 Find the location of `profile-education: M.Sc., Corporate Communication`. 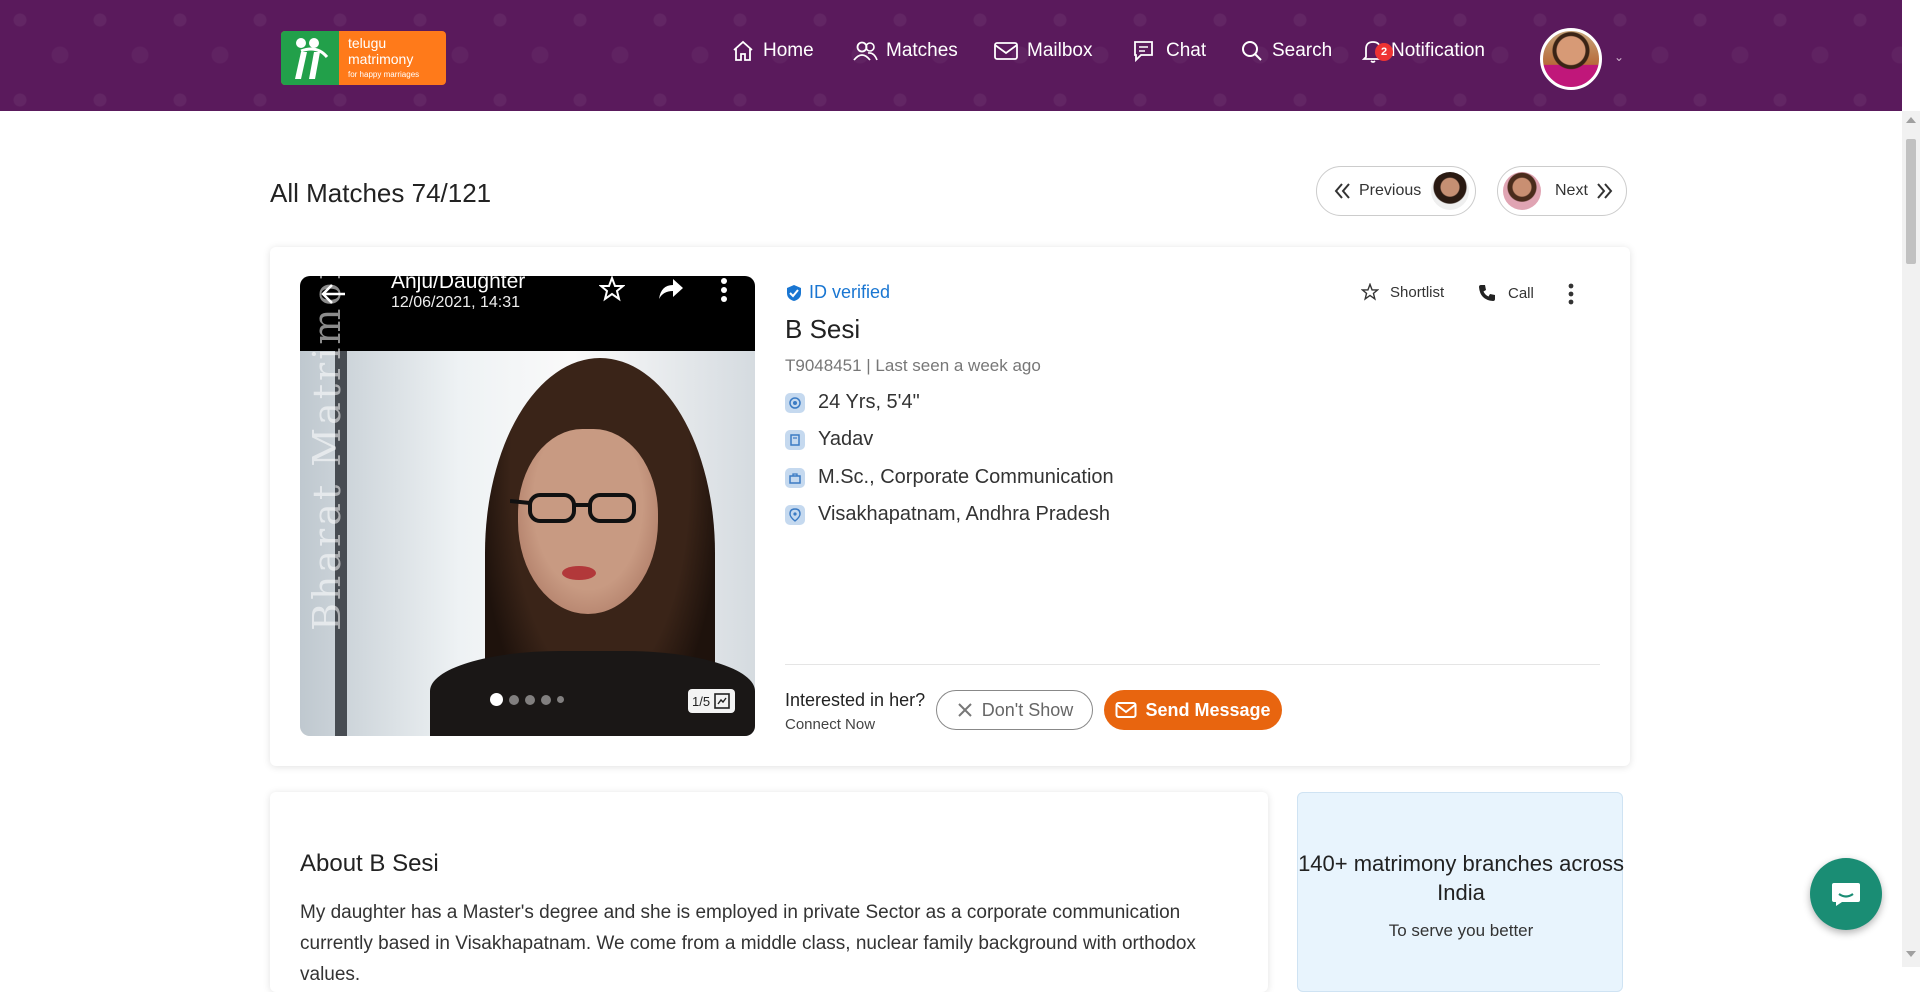

profile-education: M.Sc., Corporate Communication is located at coordinates (949, 477).